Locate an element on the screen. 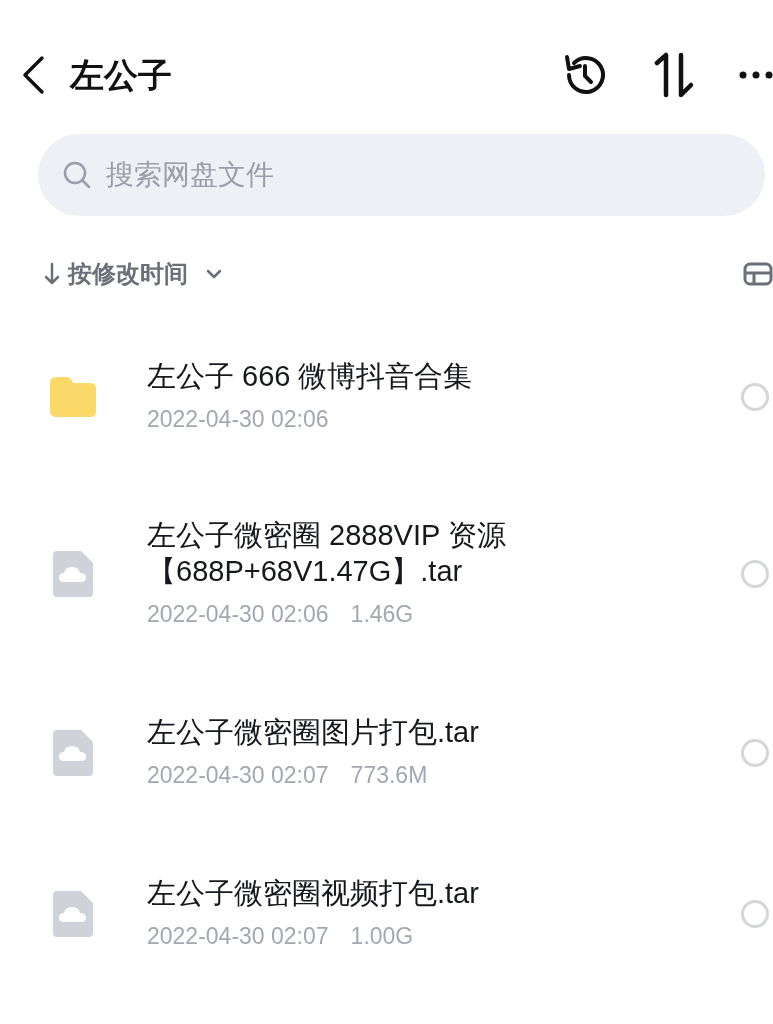  file-row: 左公子 666 微博抖音合集 2022-04-30 02:06 is located at coordinates (386, 397).